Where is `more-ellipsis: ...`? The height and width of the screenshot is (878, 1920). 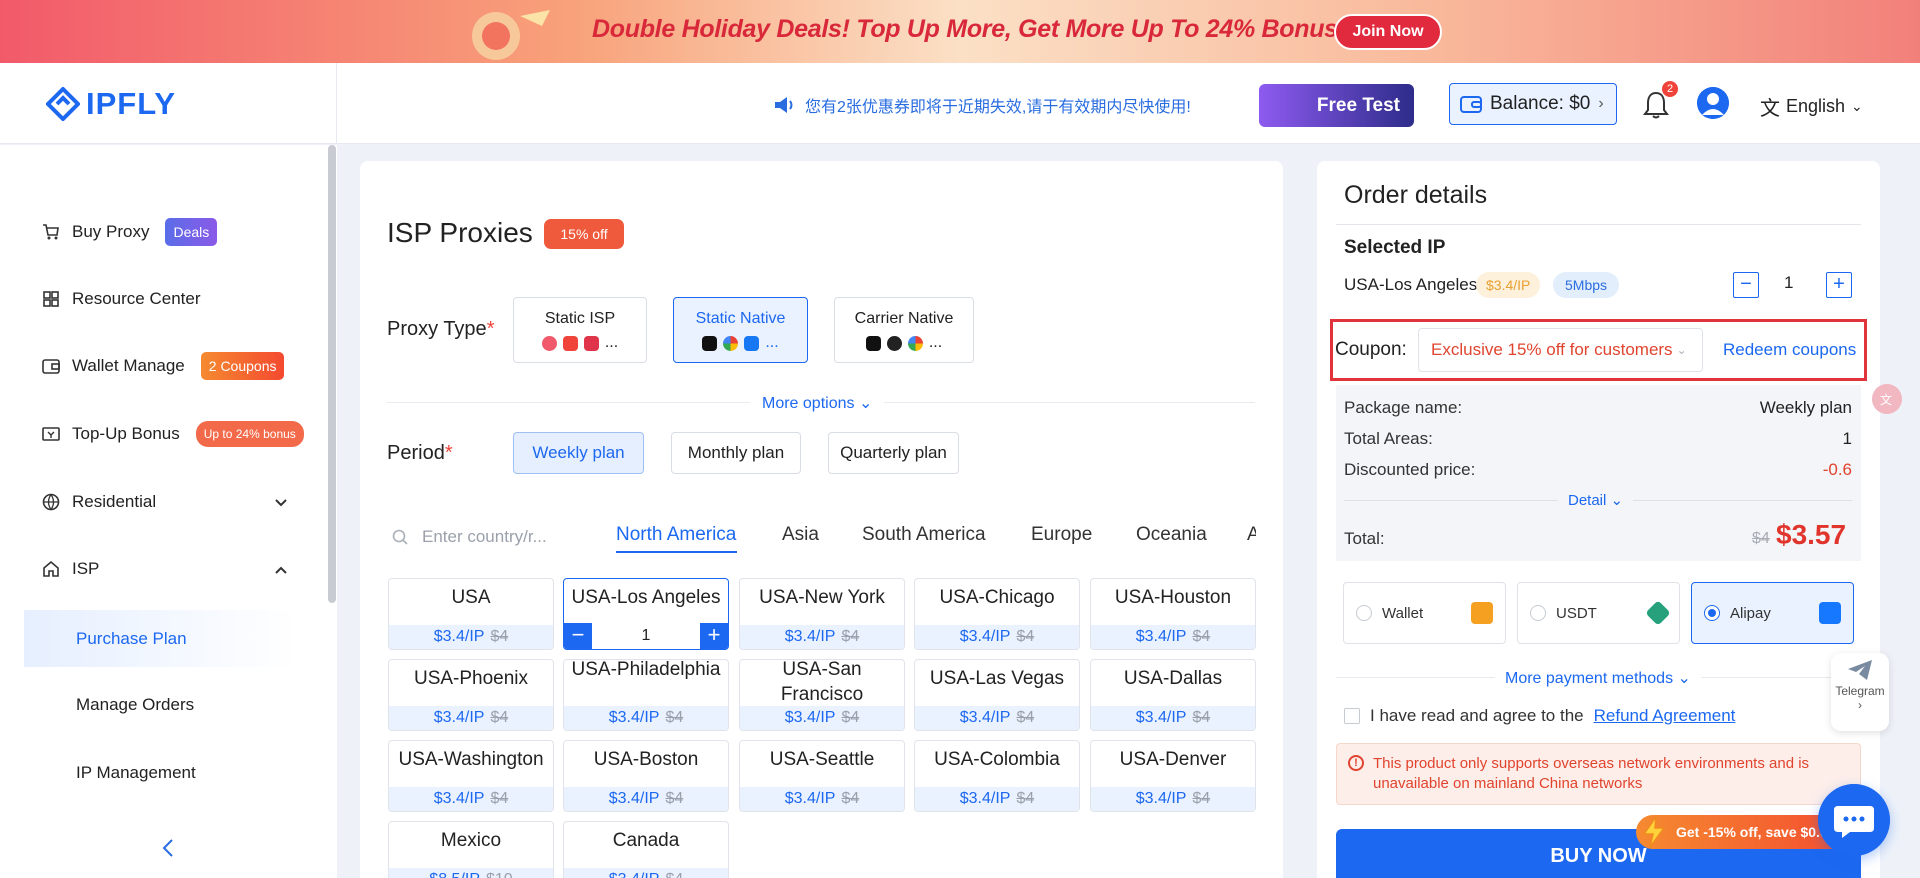 more-ellipsis: ... is located at coordinates (935, 342).